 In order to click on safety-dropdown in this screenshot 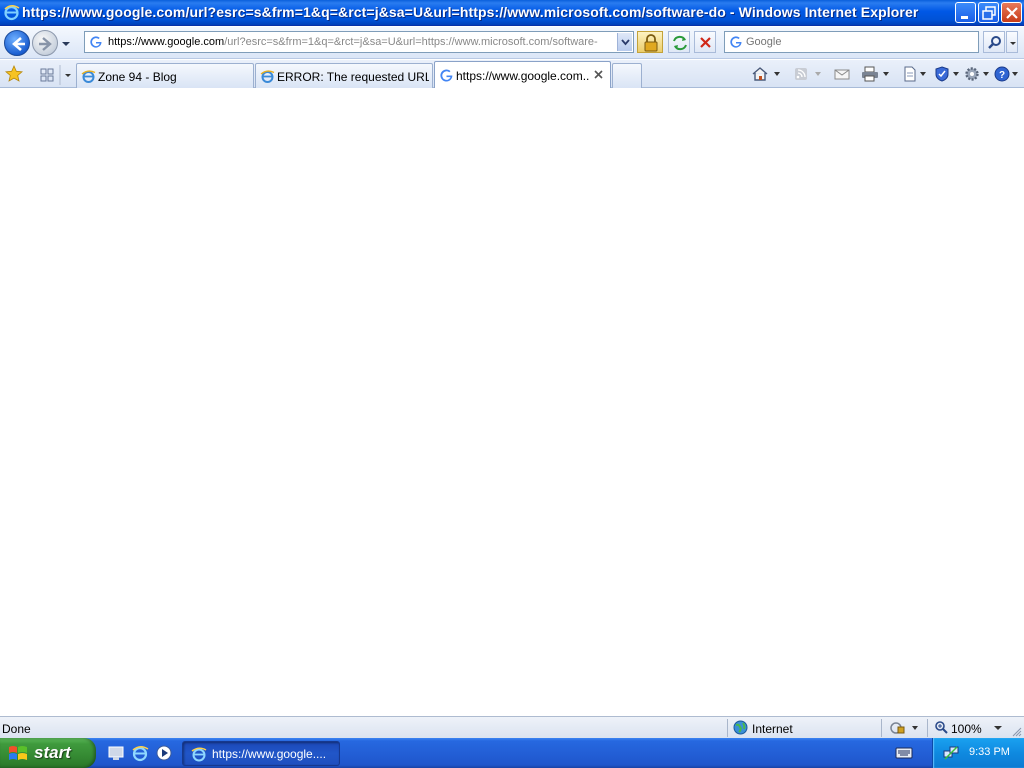, I will do `click(956, 74)`.